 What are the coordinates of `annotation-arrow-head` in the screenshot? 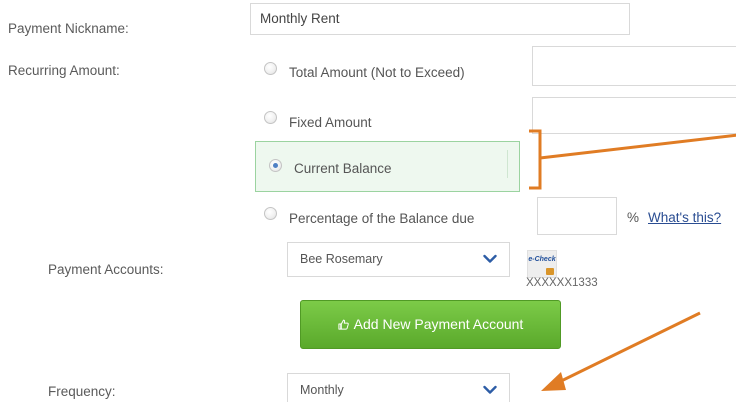 It's located at (553, 381).